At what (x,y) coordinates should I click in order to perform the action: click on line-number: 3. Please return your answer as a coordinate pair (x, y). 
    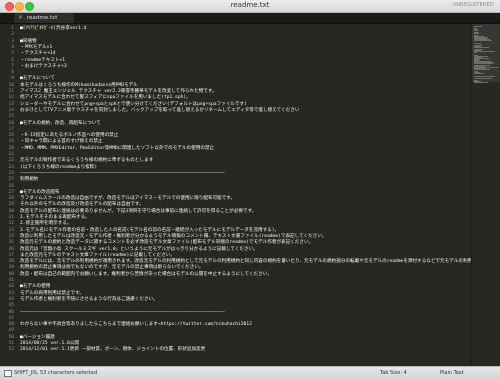
    Looking at the image, I should click on (12, 41).